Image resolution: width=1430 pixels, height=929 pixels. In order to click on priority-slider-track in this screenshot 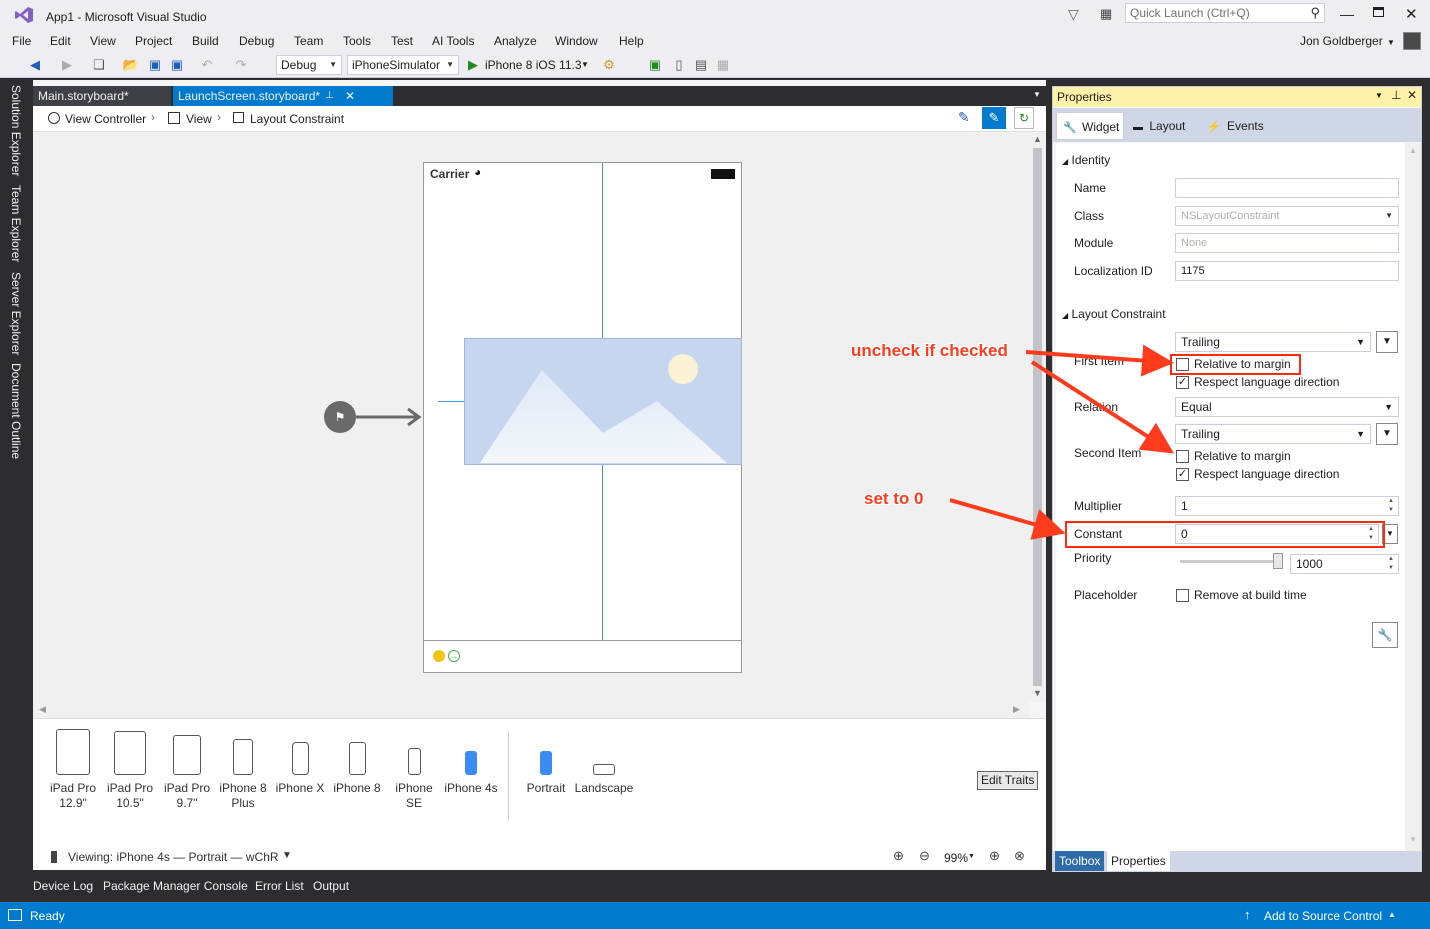, I will do `click(1231, 561)`.